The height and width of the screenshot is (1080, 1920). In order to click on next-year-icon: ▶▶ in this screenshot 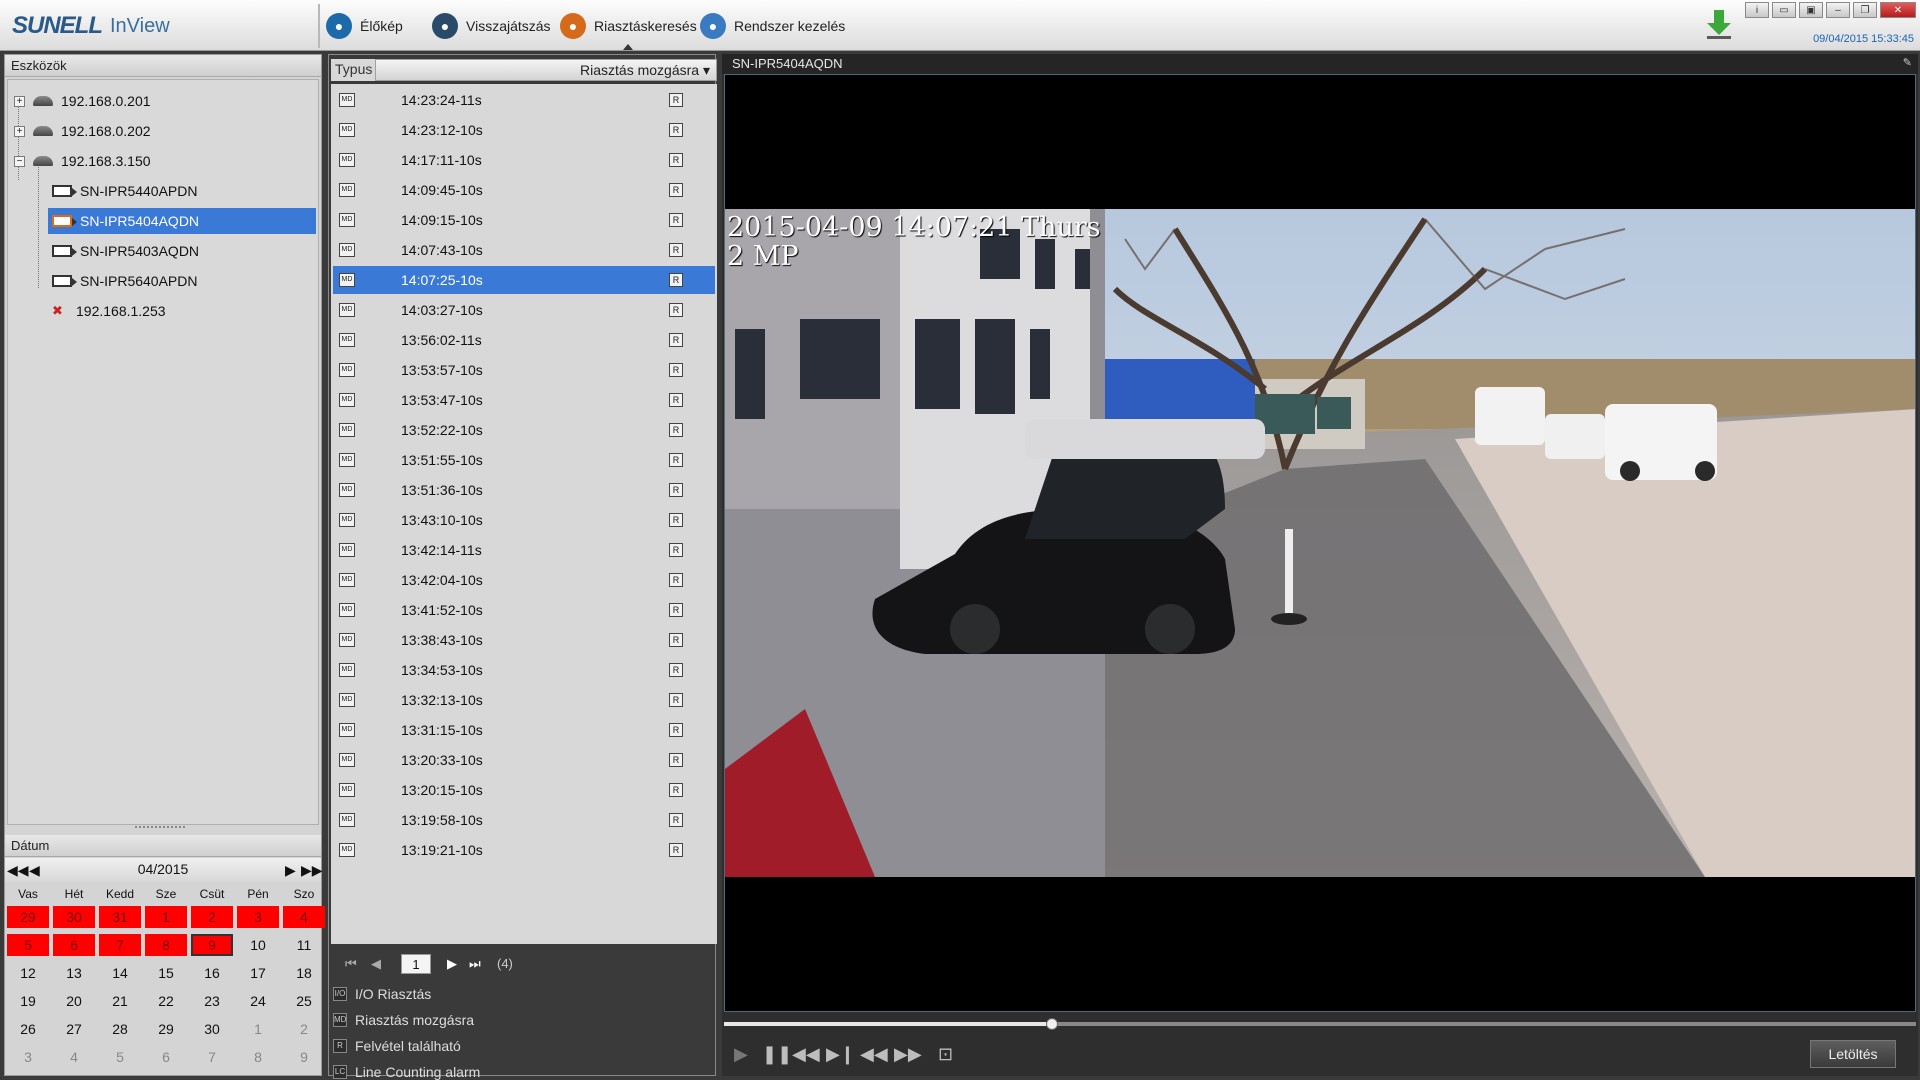, I will do `click(312, 870)`.